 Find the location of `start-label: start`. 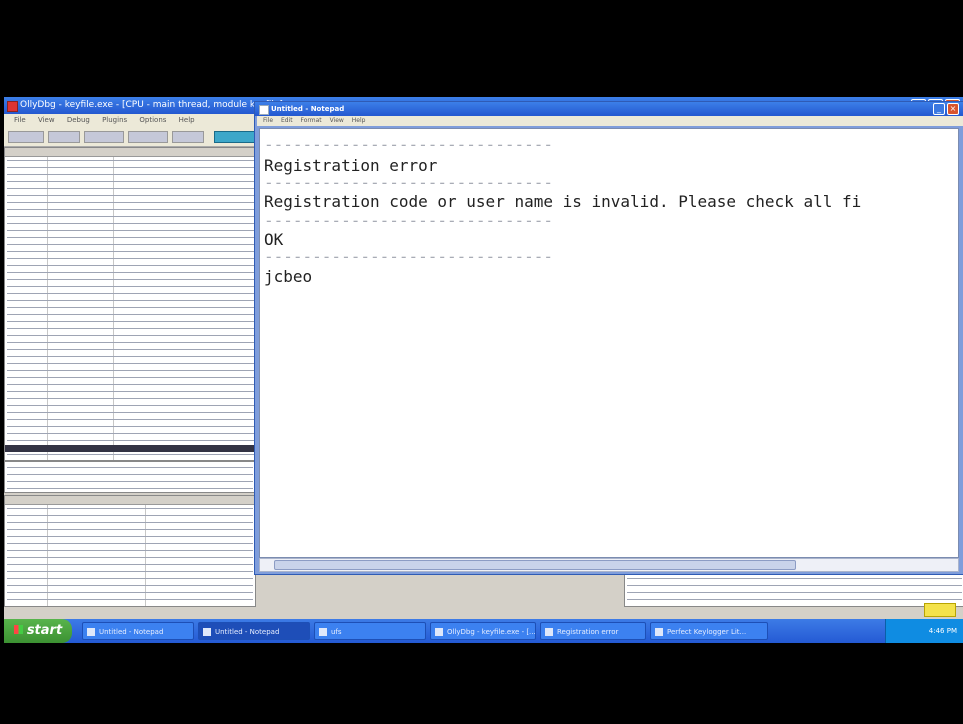

start-label: start is located at coordinates (44, 630).